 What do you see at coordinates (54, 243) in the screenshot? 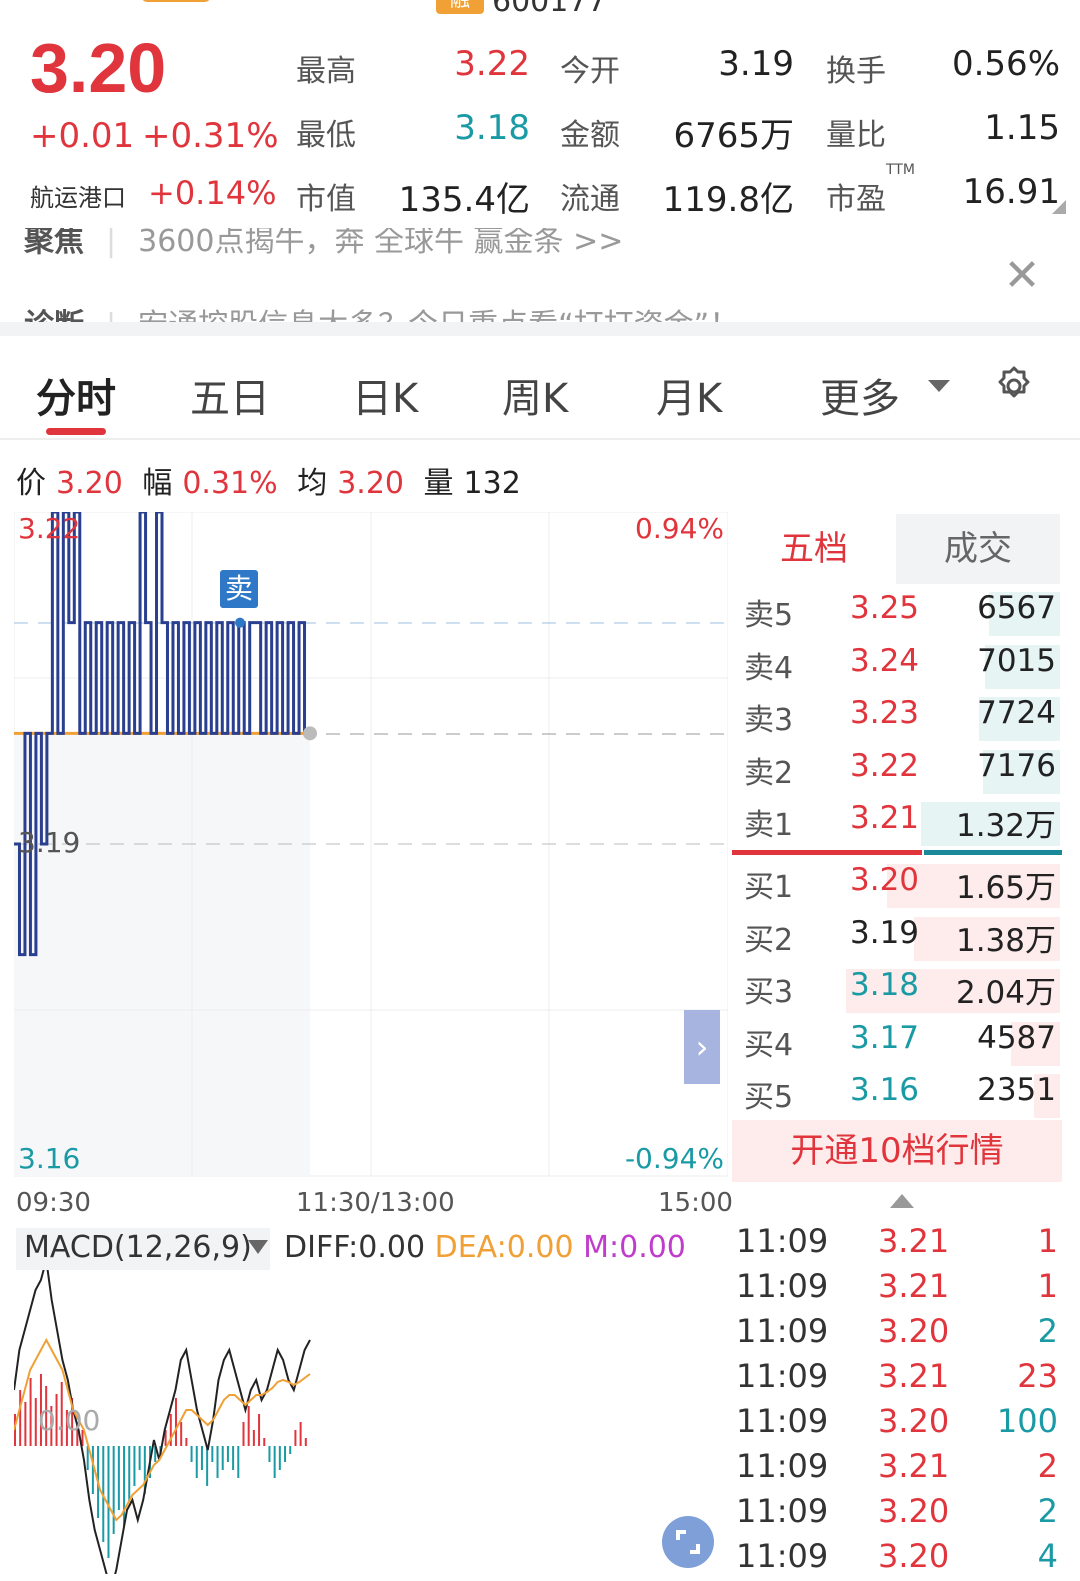
I see `news-tag-1: 聚焦` at bounding box center [54, 243].